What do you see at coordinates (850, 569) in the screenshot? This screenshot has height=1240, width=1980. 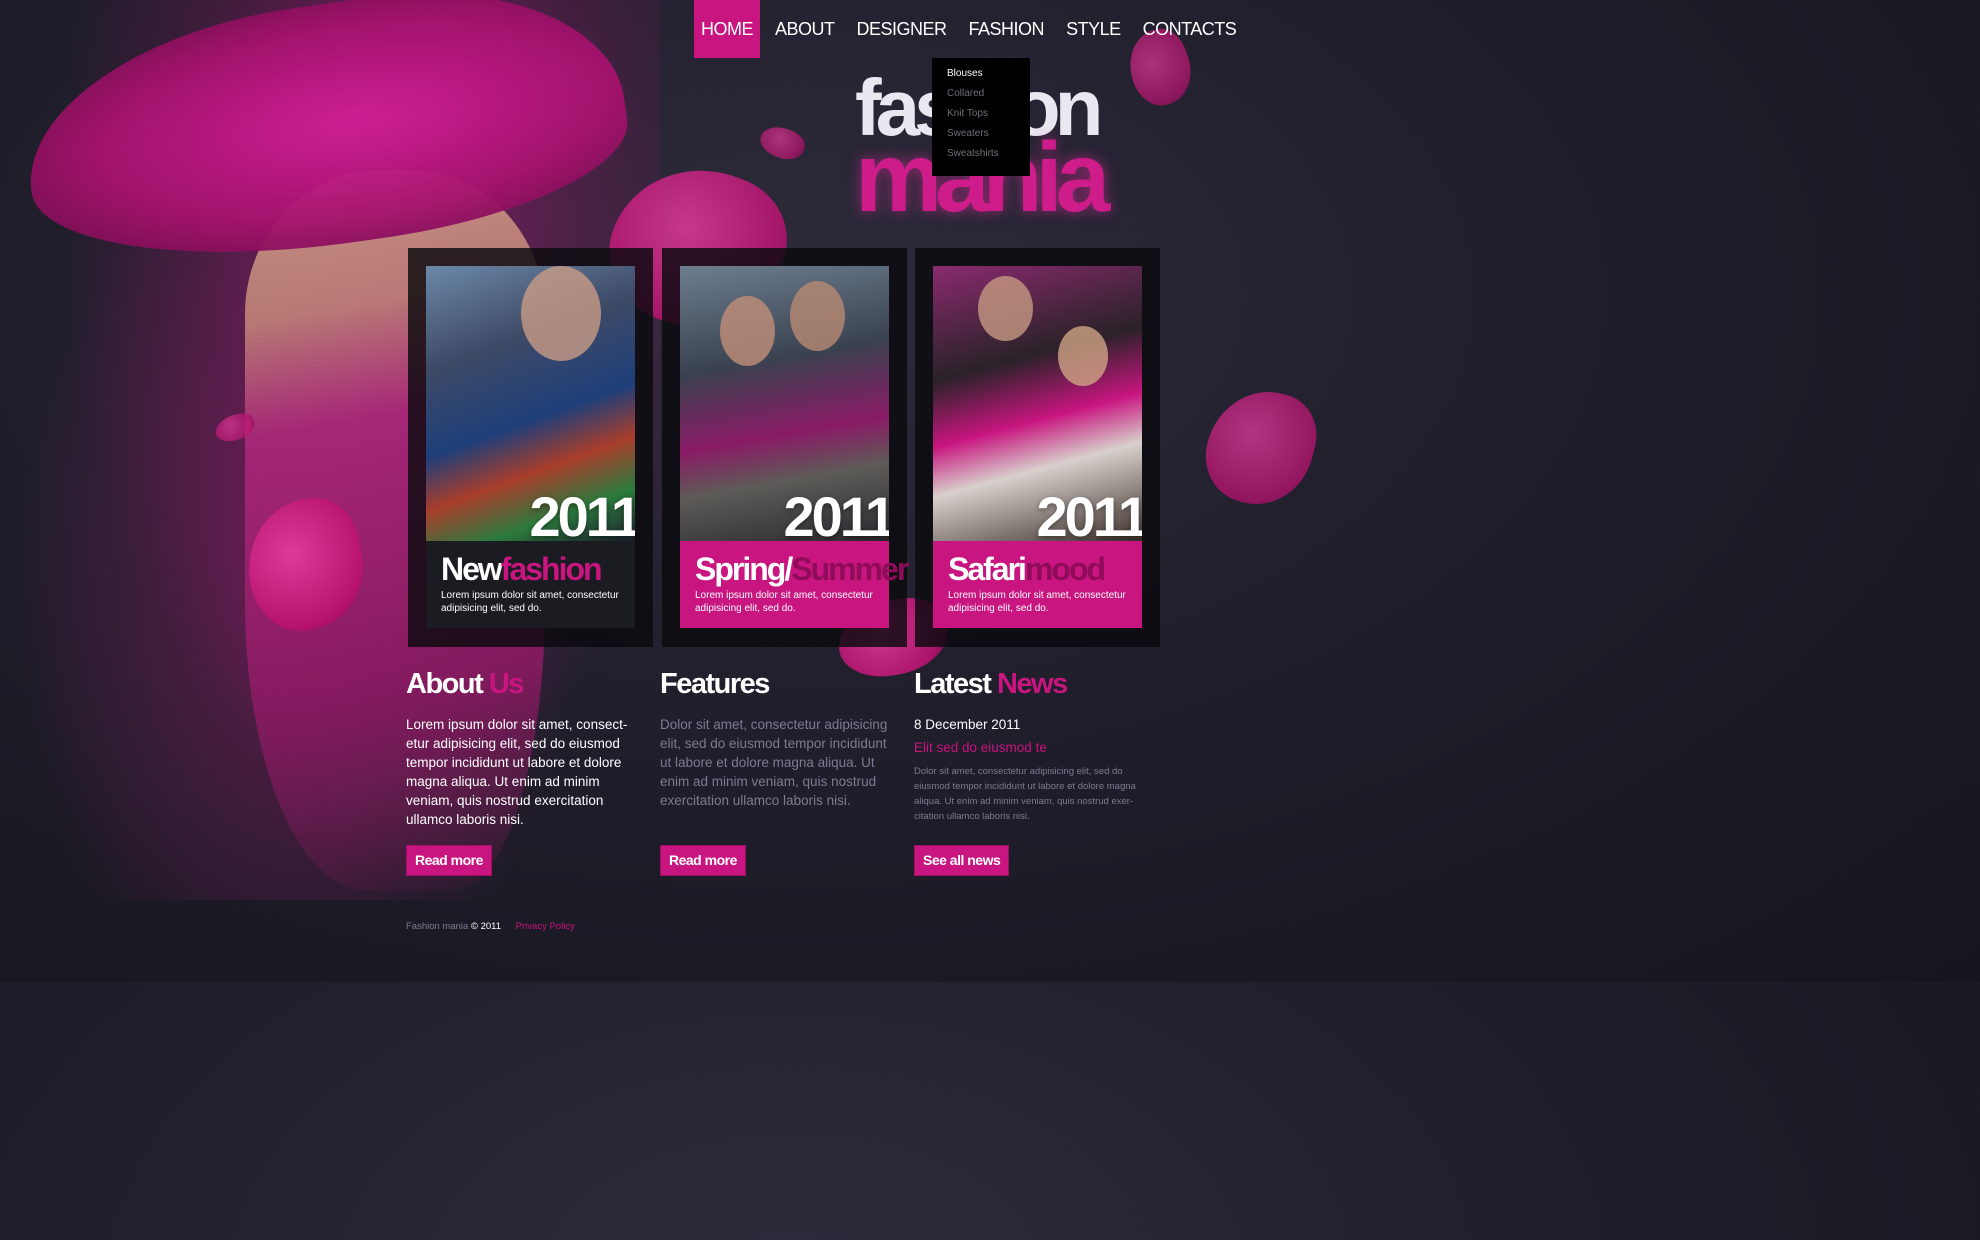 I see `card-title-b: Summer` at bounding box center [850, 569].